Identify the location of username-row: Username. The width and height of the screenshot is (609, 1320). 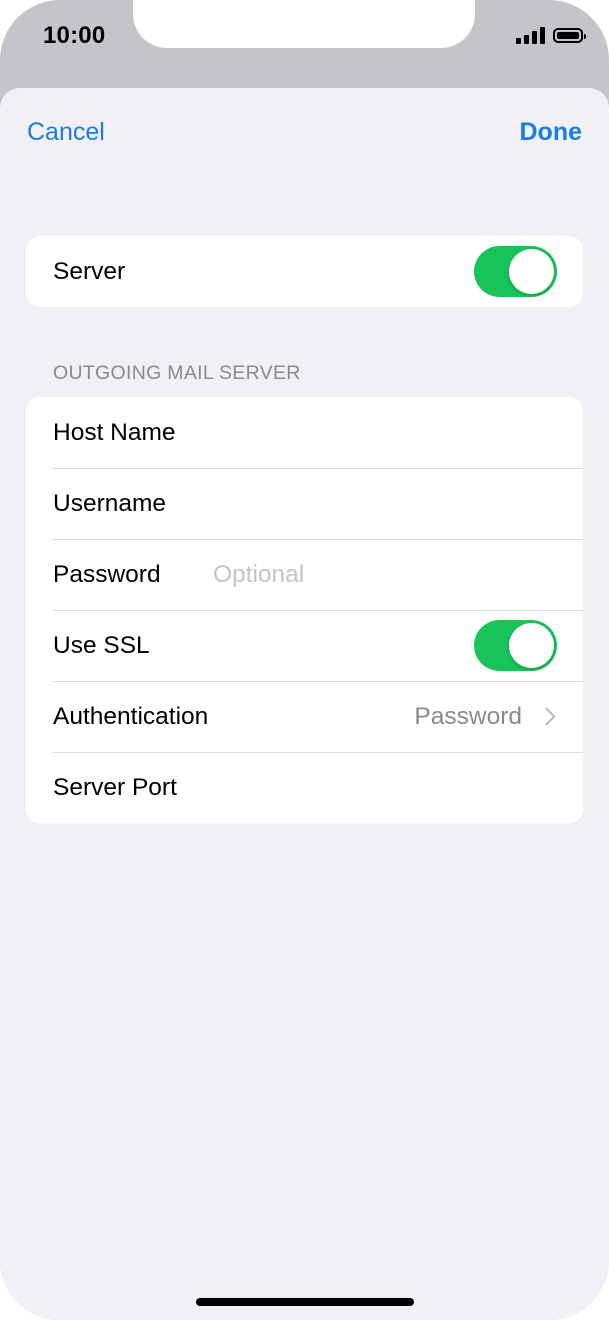
(304, 503).